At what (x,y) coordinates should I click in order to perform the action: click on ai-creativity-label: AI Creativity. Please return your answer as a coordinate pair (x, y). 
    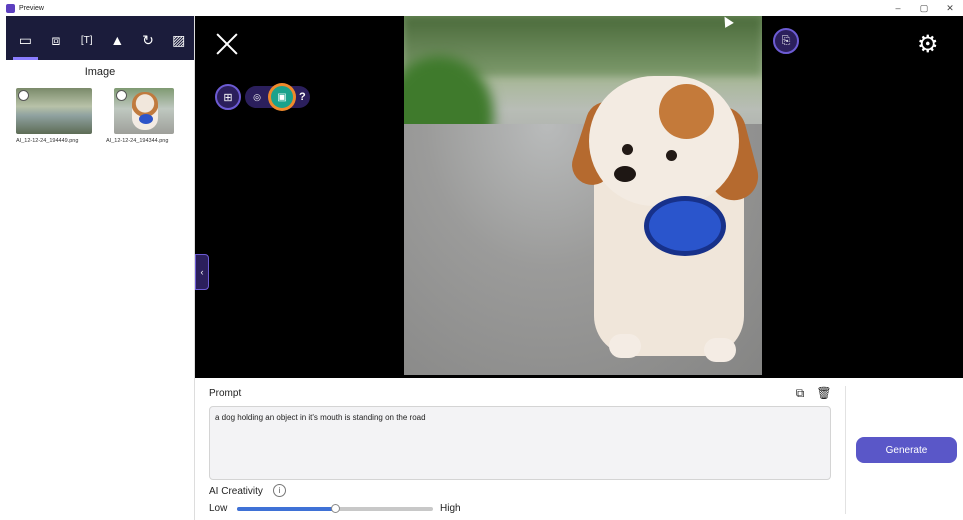
    Looking at the image, I should click on (236, 491).